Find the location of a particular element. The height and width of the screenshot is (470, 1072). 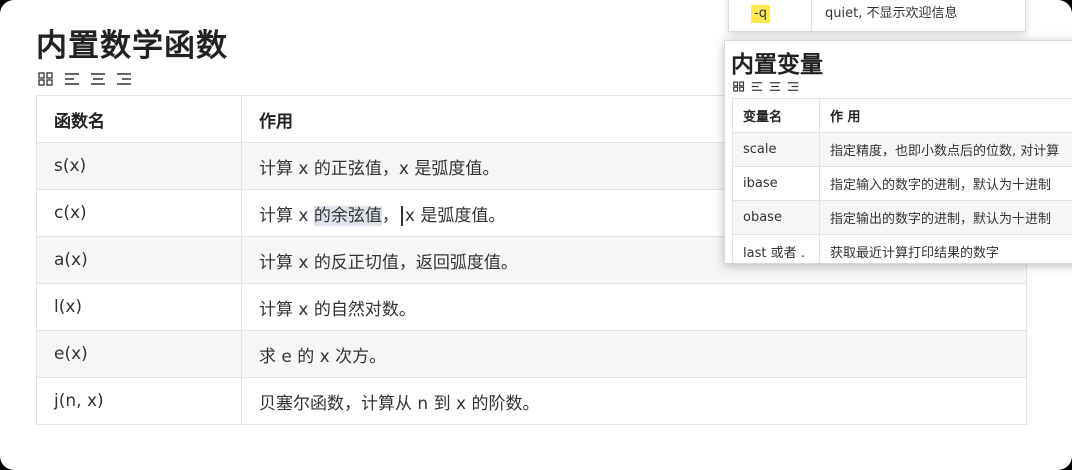

table-header-row: 变量名 作 用 is located at coordinates (902, 115).